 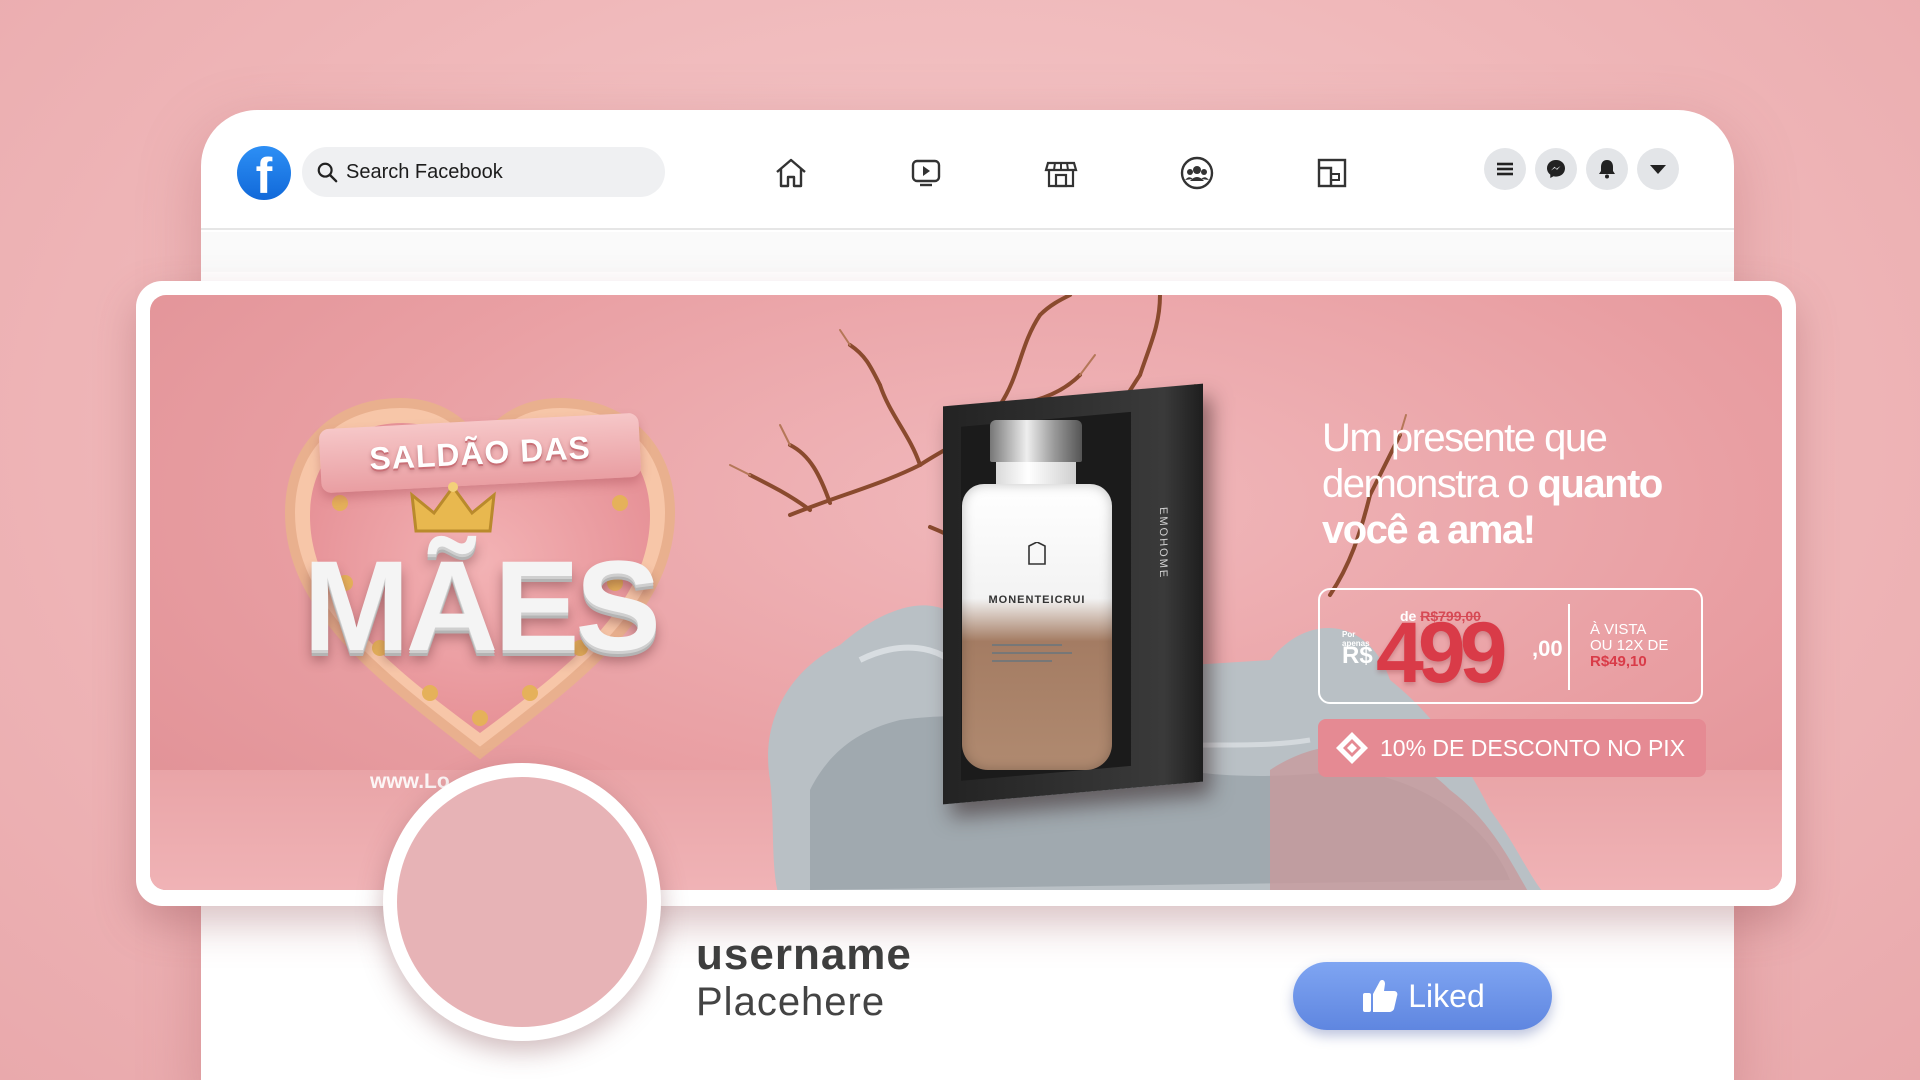 I want to click on avatar, so click(x=522, y=902).